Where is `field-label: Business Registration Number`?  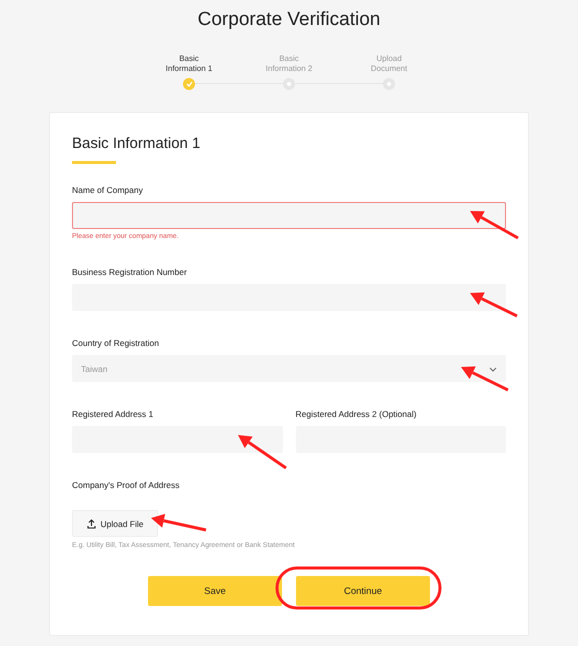 field-label: Business Registration Number is located at coordinates (129, 272).